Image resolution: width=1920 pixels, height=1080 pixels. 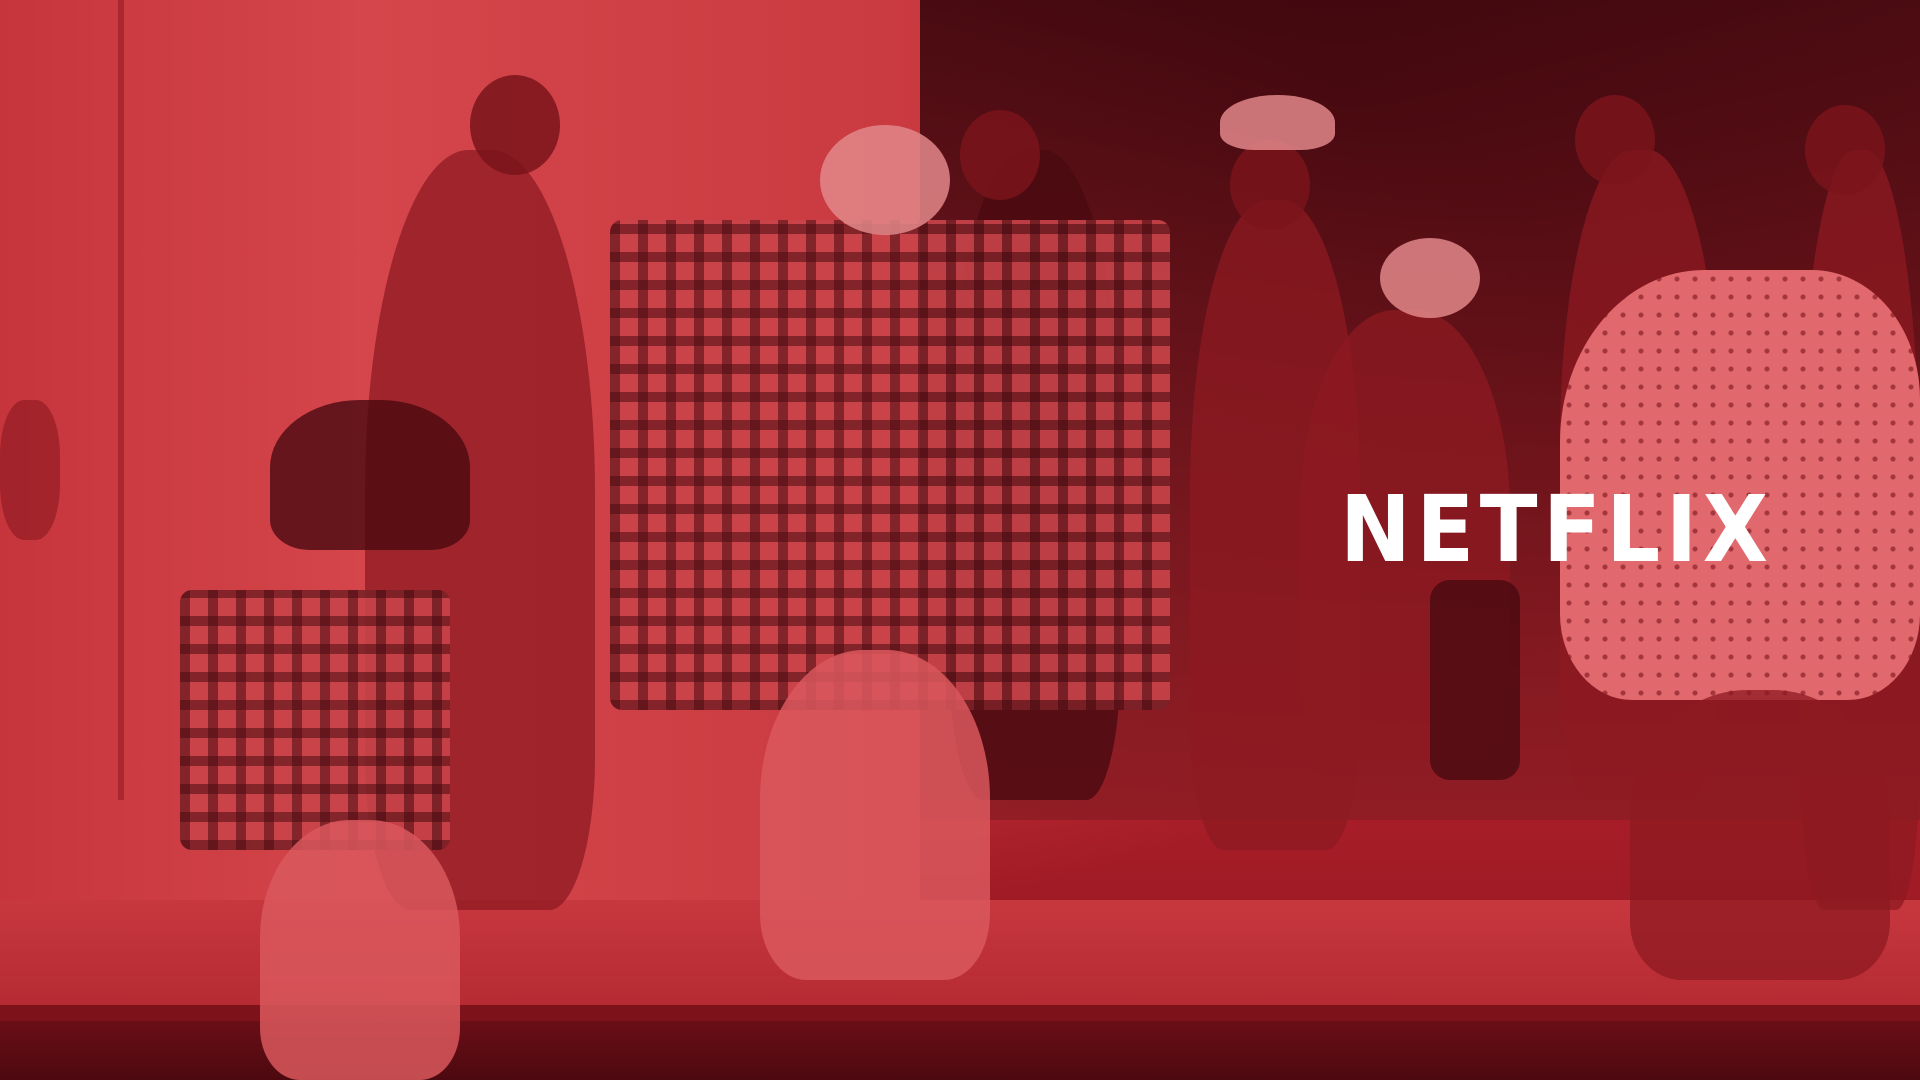 I want to click on hat, so click(x=1277, y=122).